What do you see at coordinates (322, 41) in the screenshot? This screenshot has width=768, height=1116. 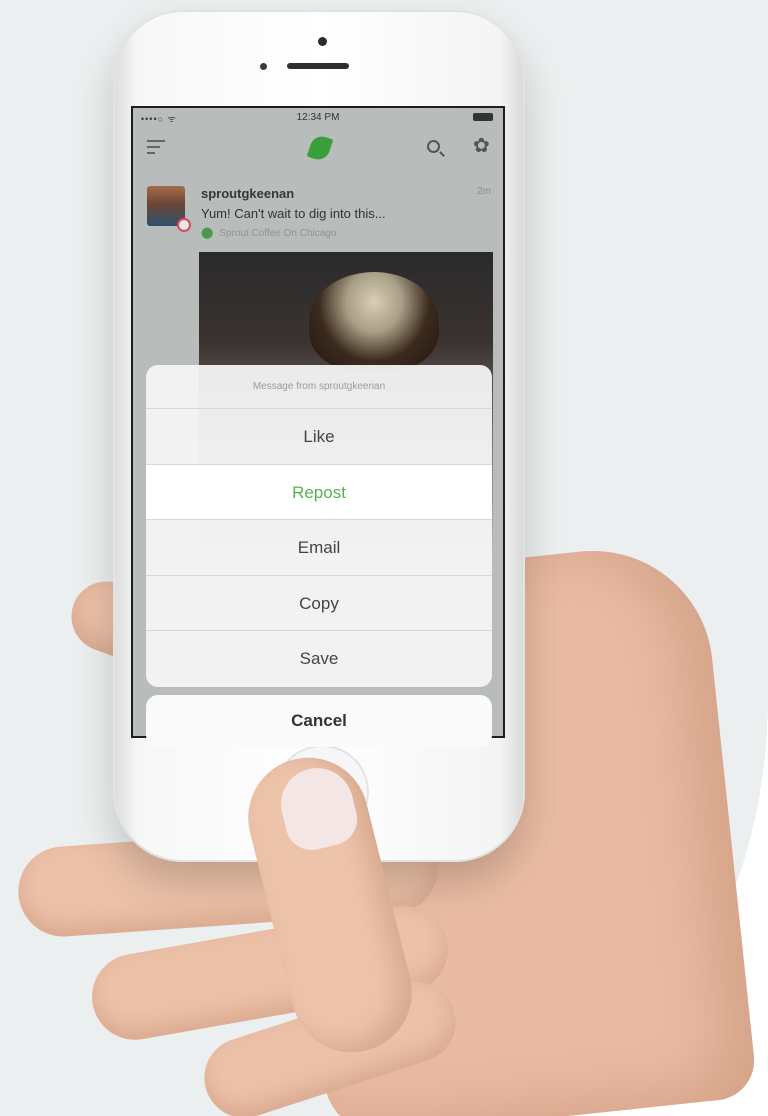 I see `front-camera` at bounding box center [322, 41].